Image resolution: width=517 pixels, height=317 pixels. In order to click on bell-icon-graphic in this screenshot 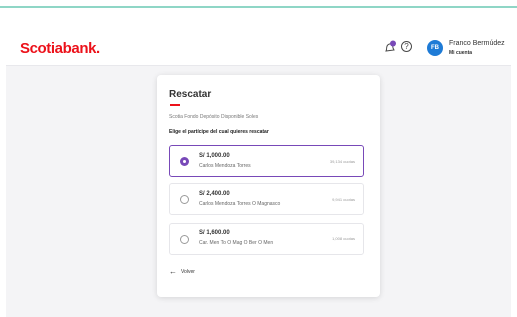, I will do `click(390, 46)`.